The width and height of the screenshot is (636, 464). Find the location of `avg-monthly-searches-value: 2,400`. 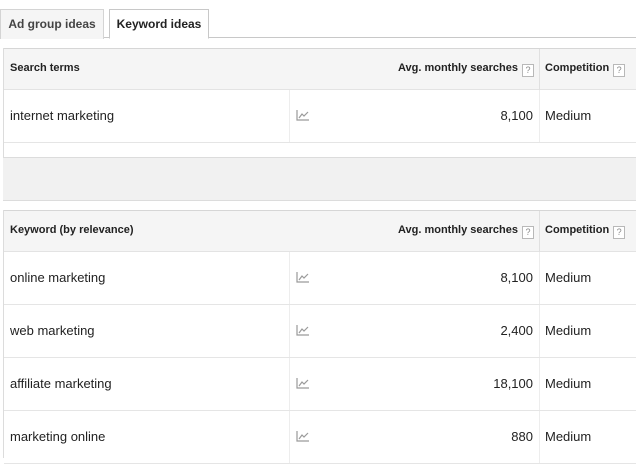

avg-monthly-searches-value: 2,400 is located at coordinates (516, 330).